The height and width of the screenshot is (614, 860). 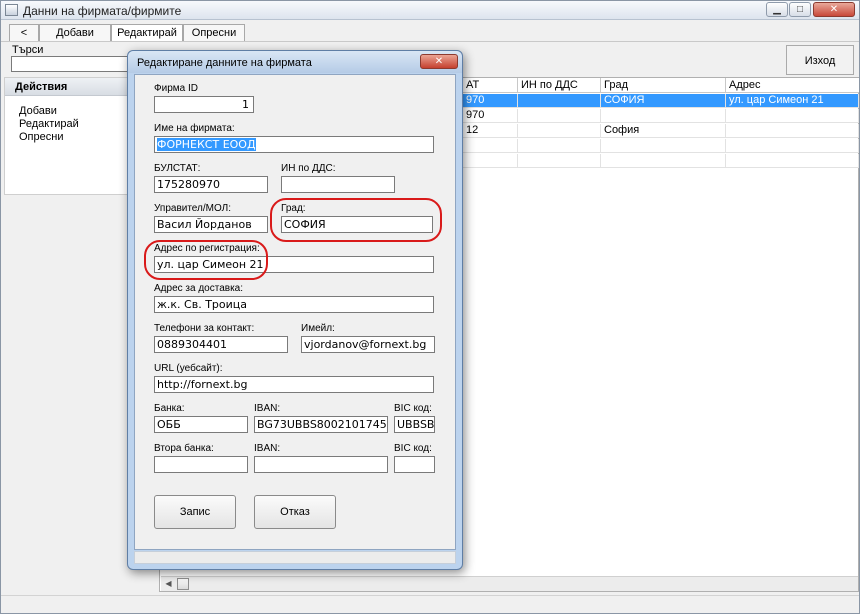 I want to click on exit-button: Изход, so click(x=820, y=60).